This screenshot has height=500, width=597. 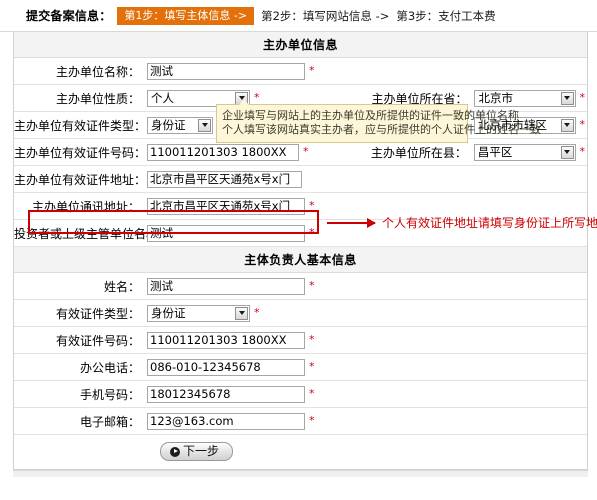 I want to click on select-sponsor-cert-type: 身份证, so click(x=180, y=125).